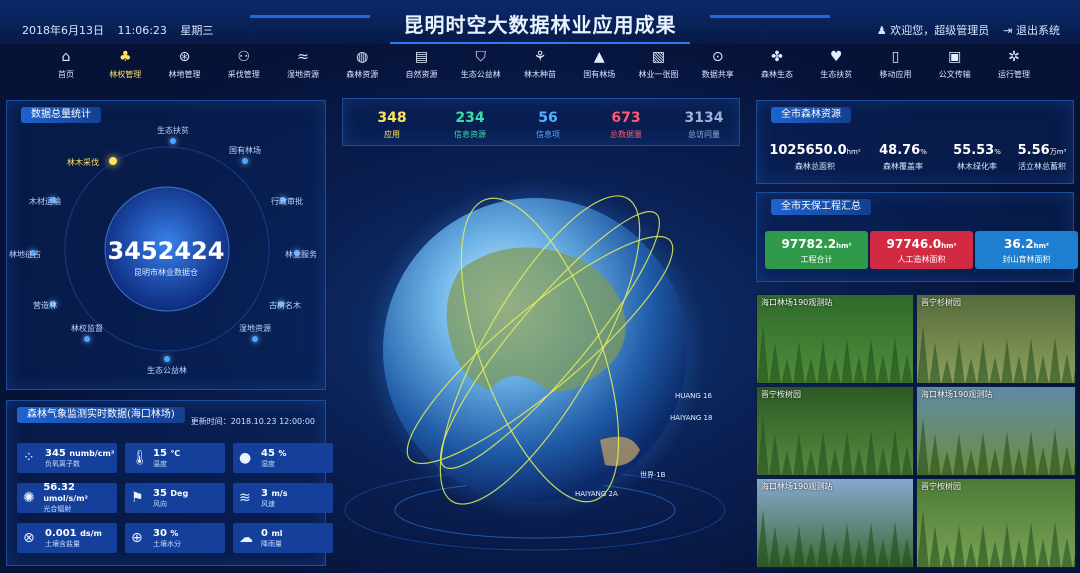 Image resolution: width=1080 pixels, height=573 pixels. Describe the element at coordinates (185, 68) in the screenshot. I see `nav-item-2: ⊛ 林地管理` at that location.